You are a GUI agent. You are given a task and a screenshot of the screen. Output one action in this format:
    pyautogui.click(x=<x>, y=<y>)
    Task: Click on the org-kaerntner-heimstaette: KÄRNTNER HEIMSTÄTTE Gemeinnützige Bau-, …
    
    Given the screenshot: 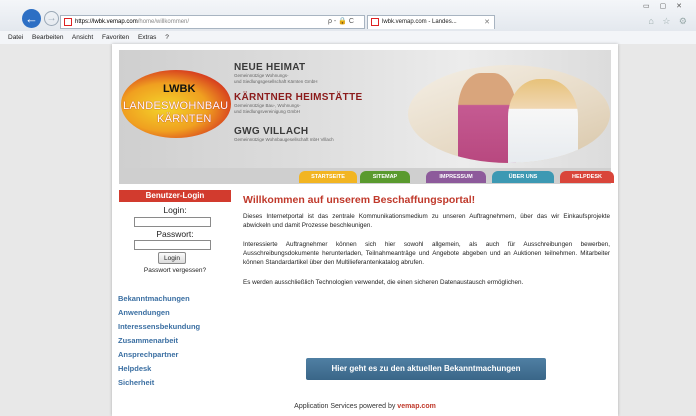 What is the action you would take?
    pyautogui.click(x=298, y=103)
    